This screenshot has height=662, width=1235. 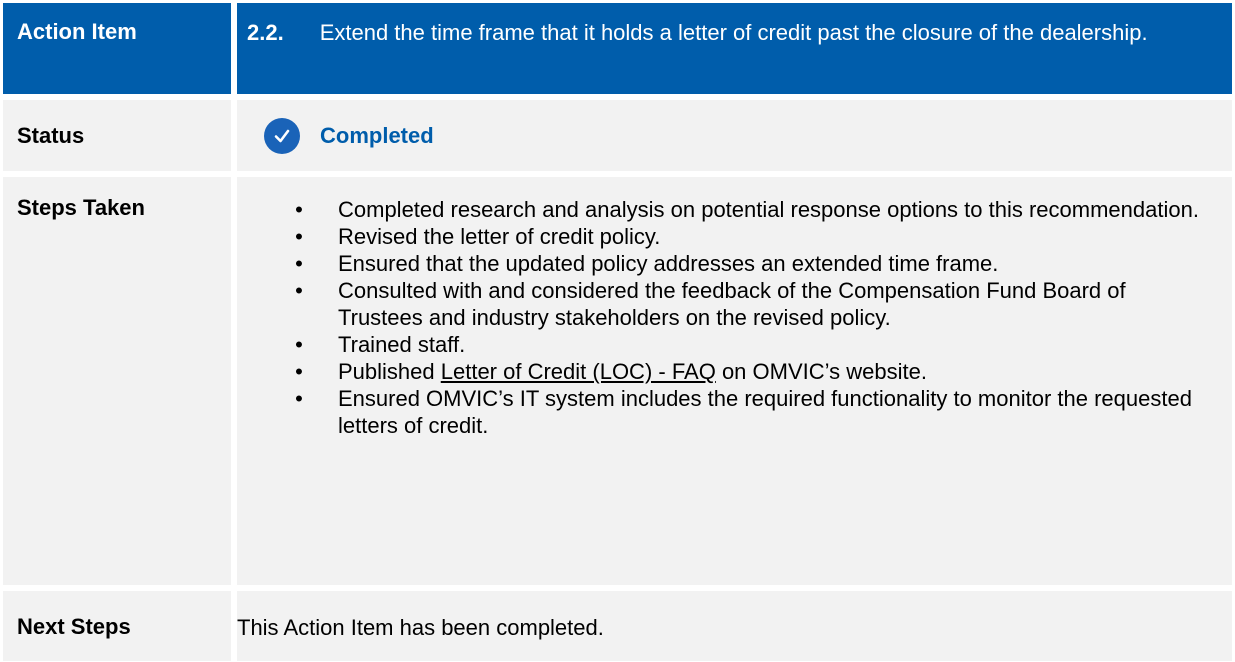 What do you see at coordinates (821, 371) in the screenshot?
I see `step-text-suffix: on OMVIC’s website.` at bounding box center [821, 371].